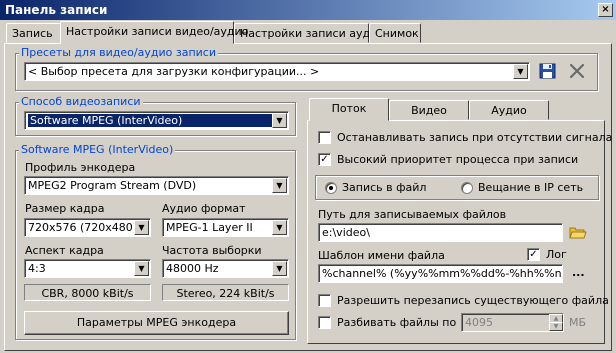 The width and height of the screenshot is (616, 353). I want to click on ip-broadcast-radio, so click(467, 188).